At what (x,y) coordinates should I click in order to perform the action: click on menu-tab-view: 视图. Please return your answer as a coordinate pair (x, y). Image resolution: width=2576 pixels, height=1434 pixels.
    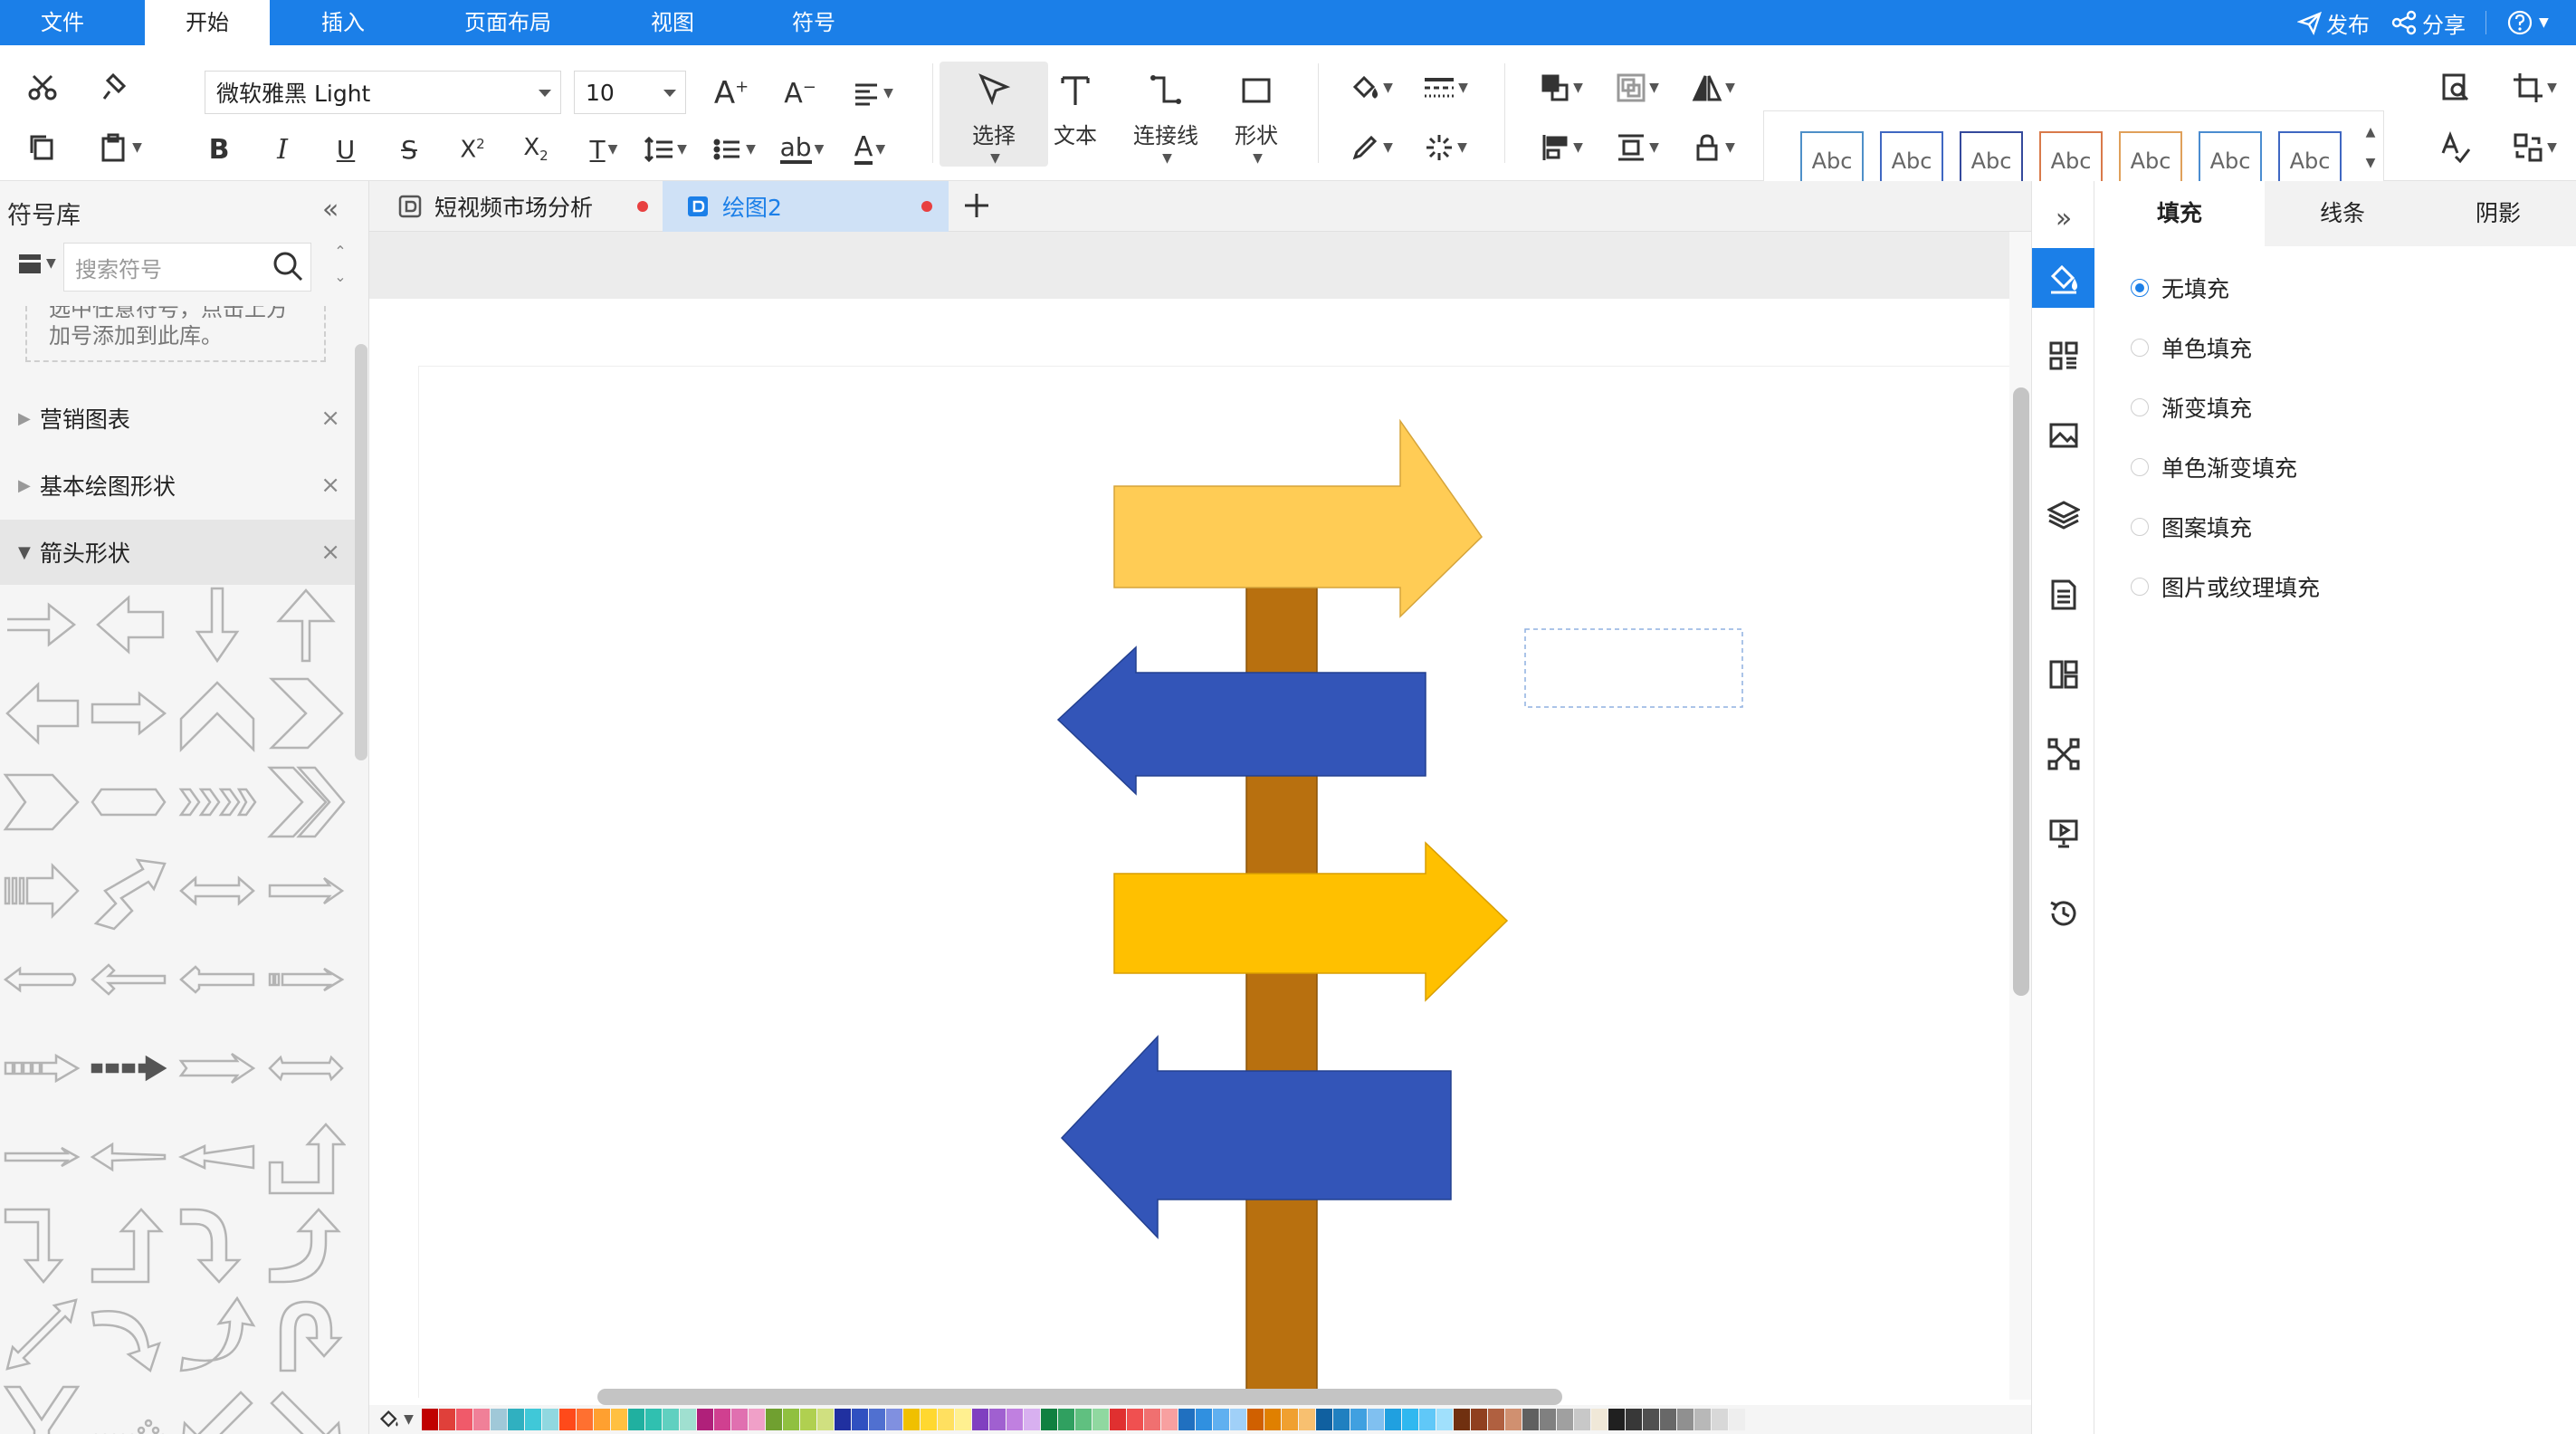
    Looking at the image, I should click on (672, 22).